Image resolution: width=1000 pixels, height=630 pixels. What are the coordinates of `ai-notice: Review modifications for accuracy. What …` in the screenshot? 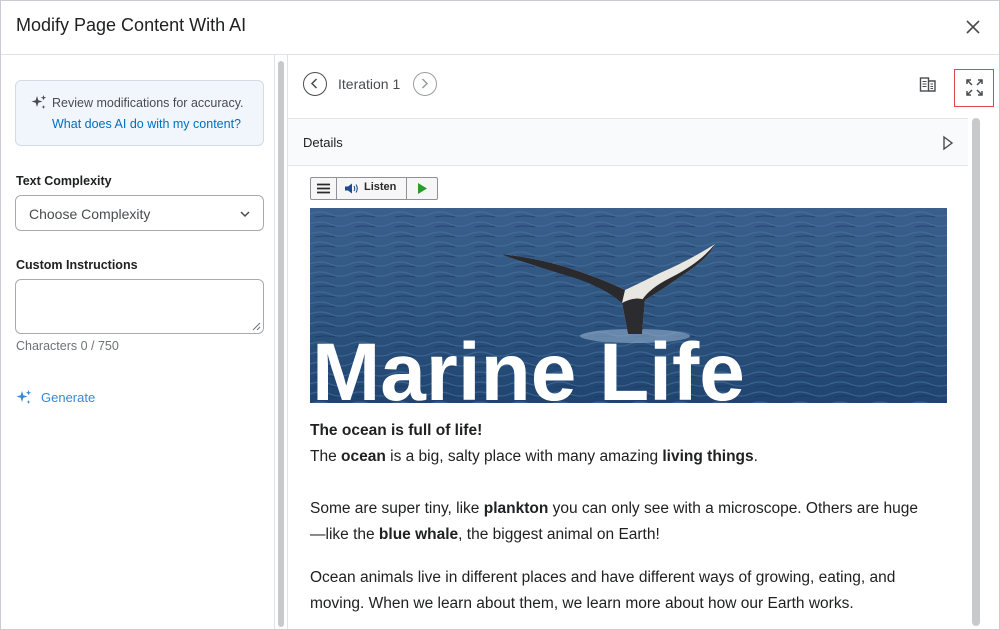 It's located at (139, 113).